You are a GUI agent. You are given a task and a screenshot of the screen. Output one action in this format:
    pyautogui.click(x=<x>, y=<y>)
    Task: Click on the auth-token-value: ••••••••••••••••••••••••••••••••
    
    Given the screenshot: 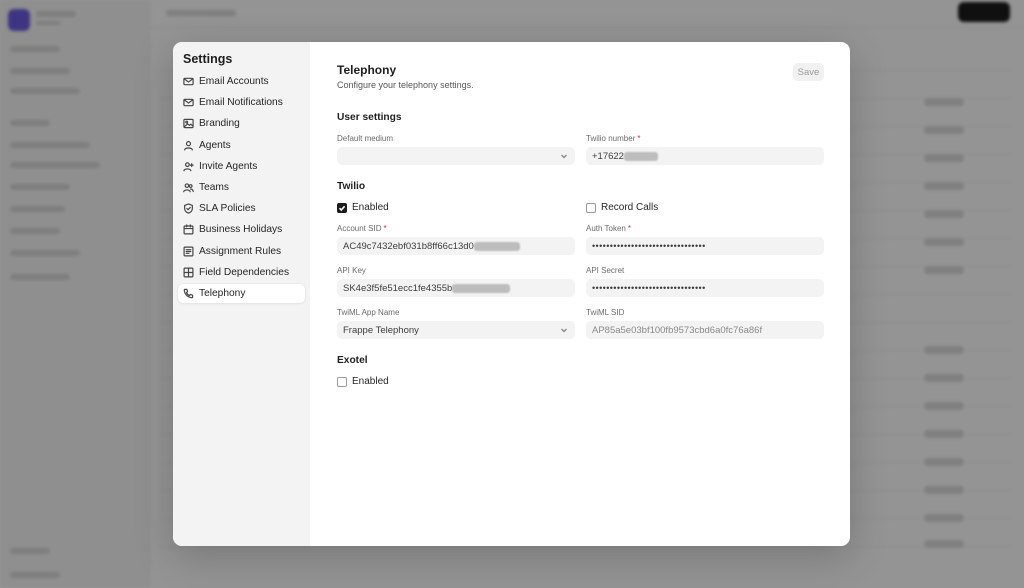 What is the action you would take?
    pyautogui.click(x=649, y=246)
    